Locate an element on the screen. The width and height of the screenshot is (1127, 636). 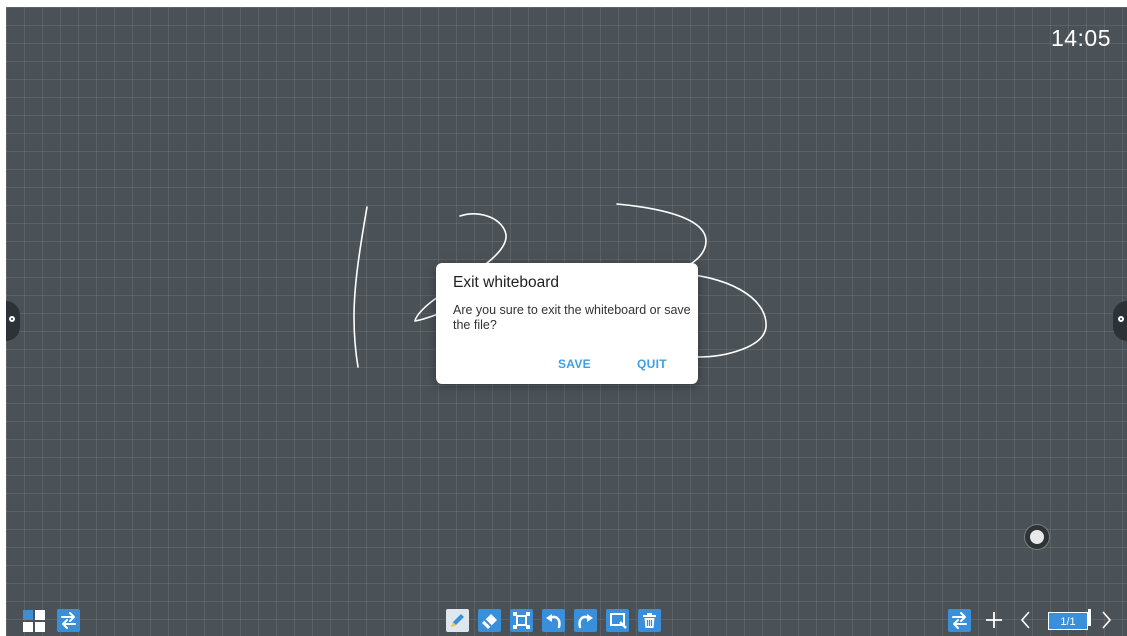
eraser-tool-button is located at coordinates (489, 620).